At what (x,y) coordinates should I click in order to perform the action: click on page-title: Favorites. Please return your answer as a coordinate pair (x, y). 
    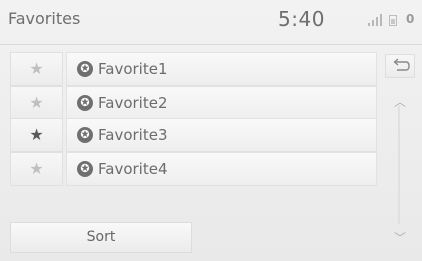
    Looking at the image, I should click on (44, 18).